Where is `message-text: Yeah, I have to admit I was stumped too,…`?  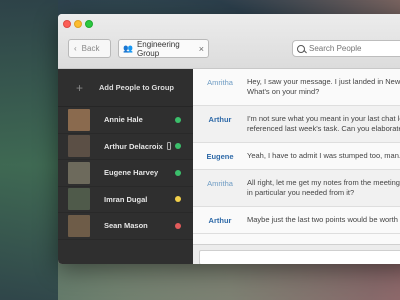 message-text: Yeah, I have to admit I was stumped too,… is located at coordinates (323, 156).